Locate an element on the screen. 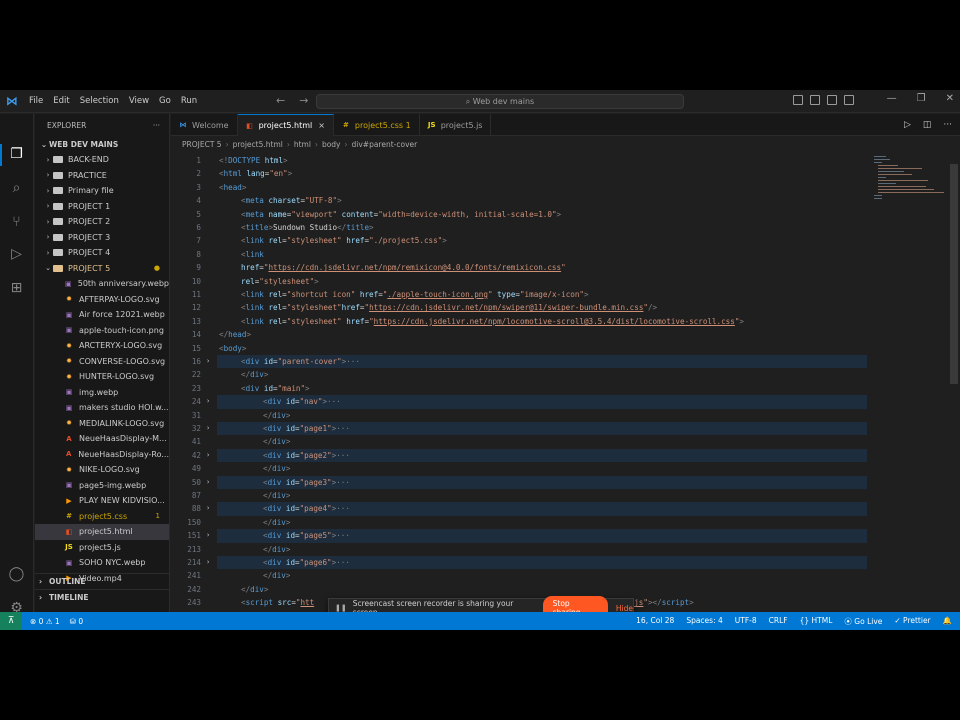 The image size is (960, 720). code-line: 242 </div> is located at coordinates (521, 589).